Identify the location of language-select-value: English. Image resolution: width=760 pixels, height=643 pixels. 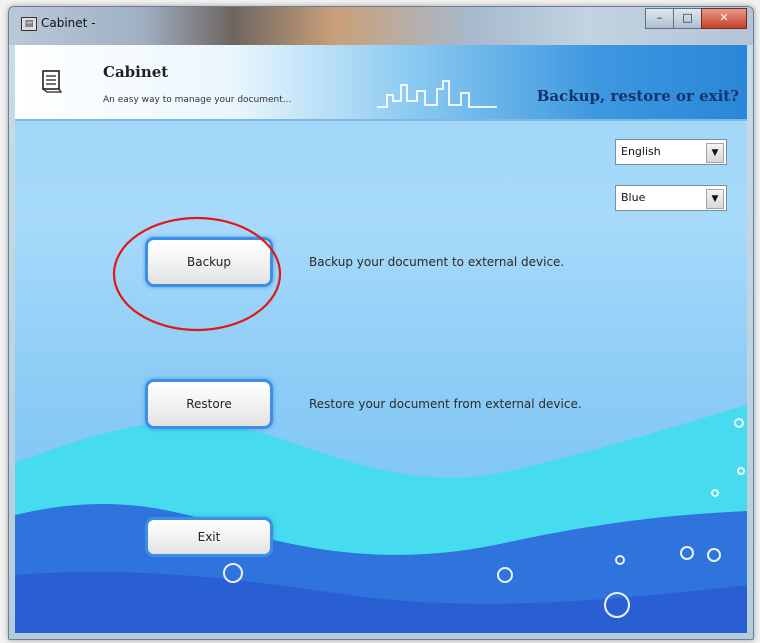
(641, 151).